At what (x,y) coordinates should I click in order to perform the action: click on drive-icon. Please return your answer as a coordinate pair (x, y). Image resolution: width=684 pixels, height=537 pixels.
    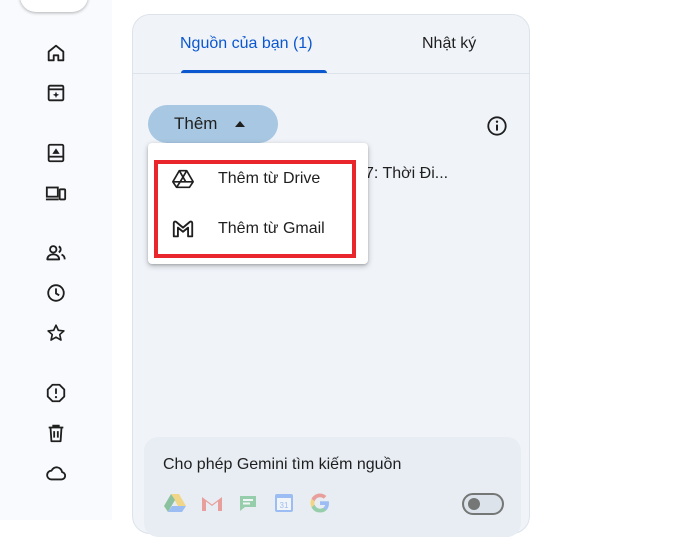
    Looking at the image, I should click on (175, 503).